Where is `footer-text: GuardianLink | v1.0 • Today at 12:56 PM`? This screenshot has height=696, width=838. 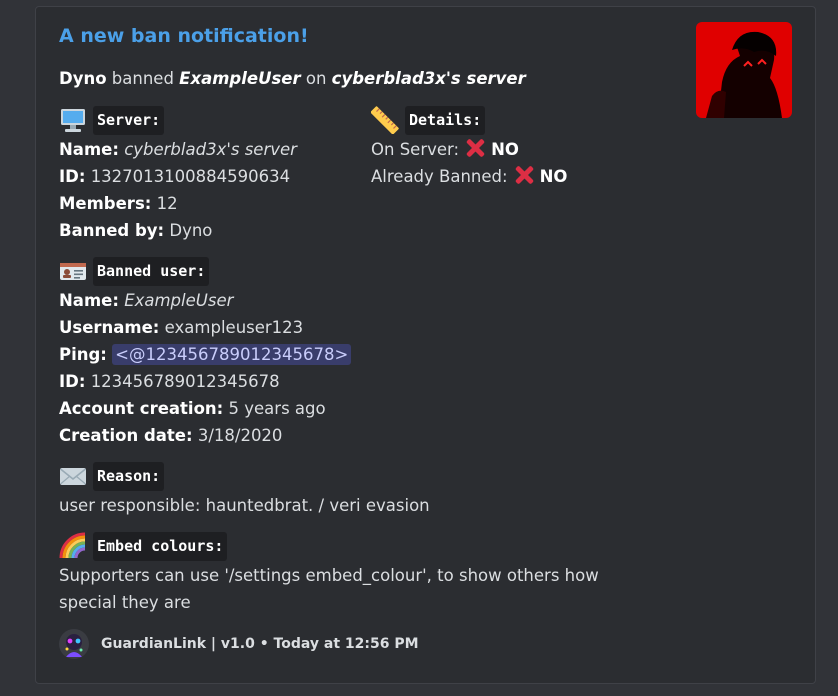
footer-text: GuardianLink | v1.0 • Today at 12:56 PM is located at coordinates (260, 644).